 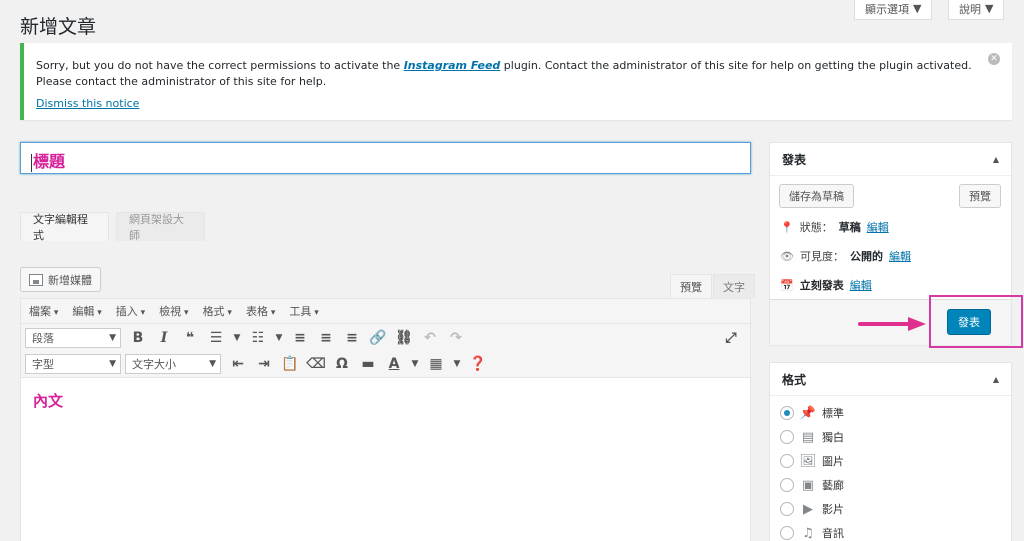 I want to click on pushpin-icon: 📌, so click(x=808, y=413).